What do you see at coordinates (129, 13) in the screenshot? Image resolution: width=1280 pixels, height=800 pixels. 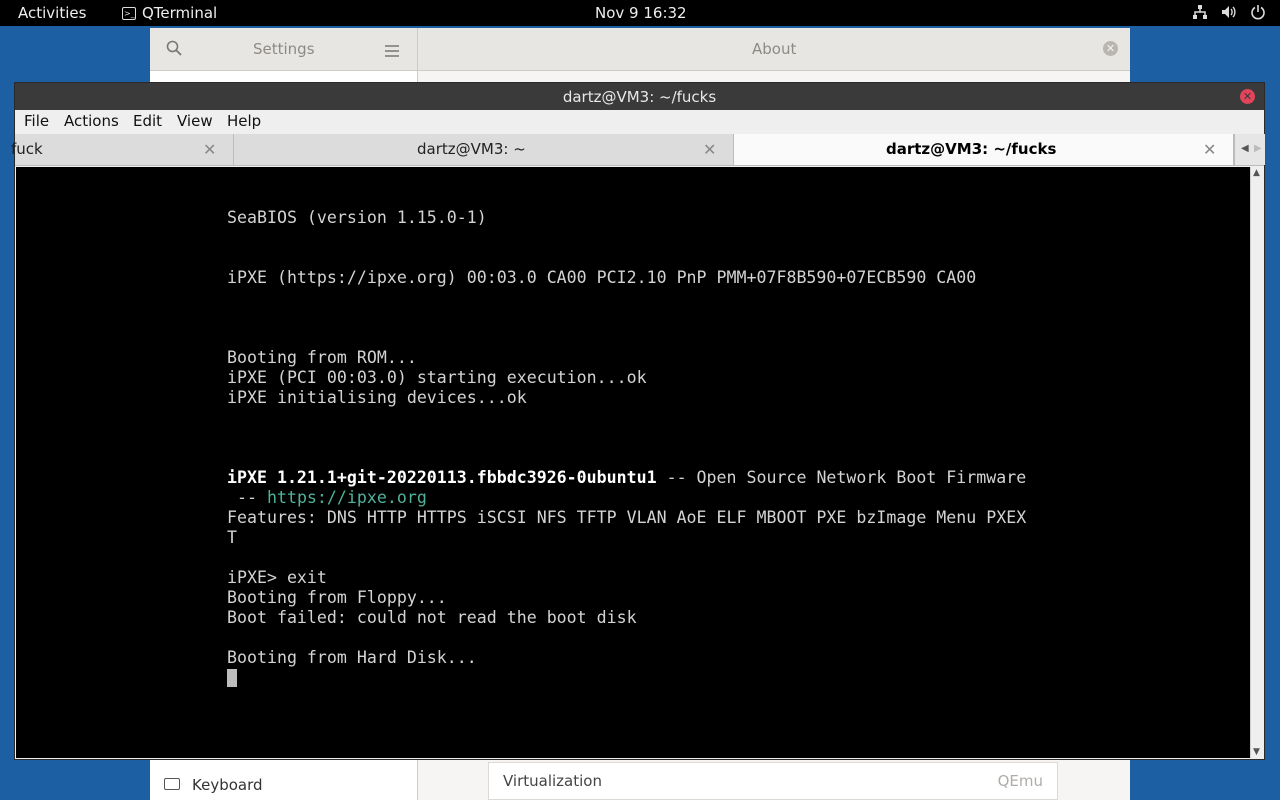 I see `terminal-icon: >_` at bounding box center [129, 13].